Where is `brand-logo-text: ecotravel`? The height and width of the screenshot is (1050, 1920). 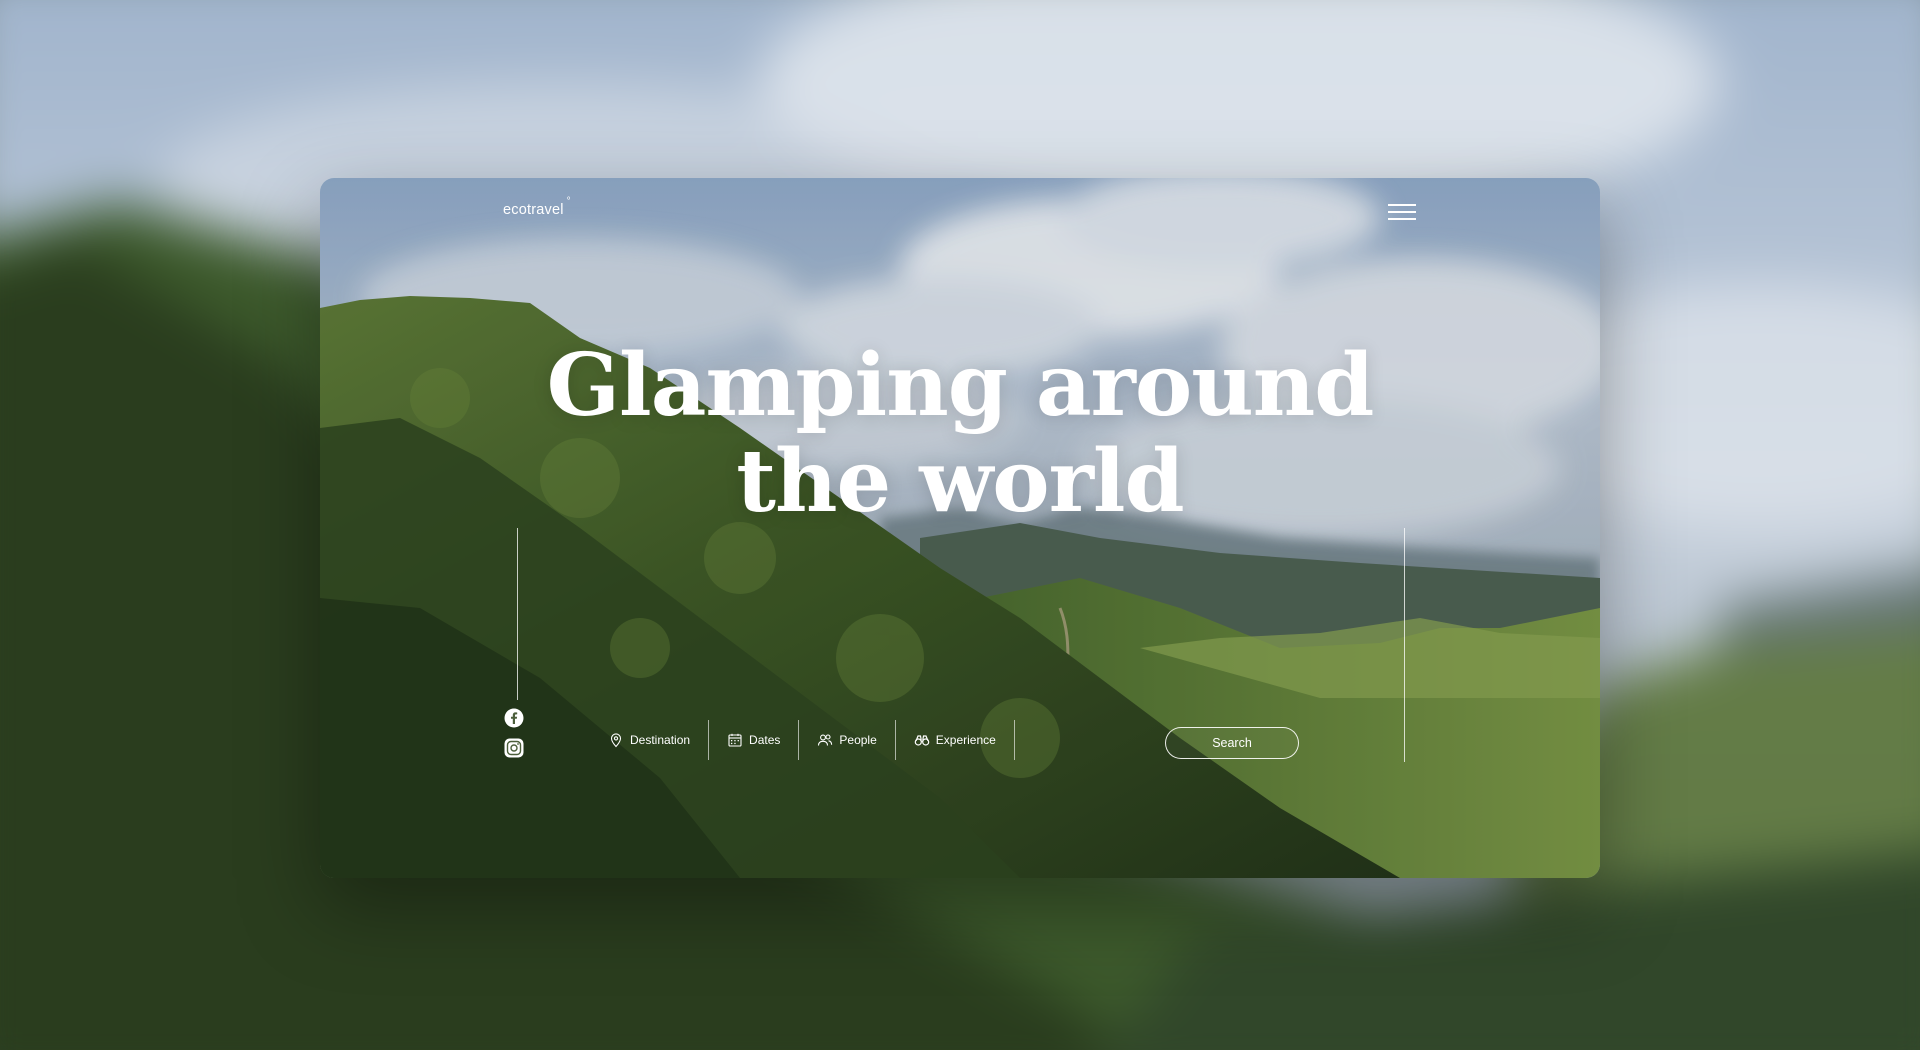
brand-logo-text: ecotravel is located at coordinates (533, 209).